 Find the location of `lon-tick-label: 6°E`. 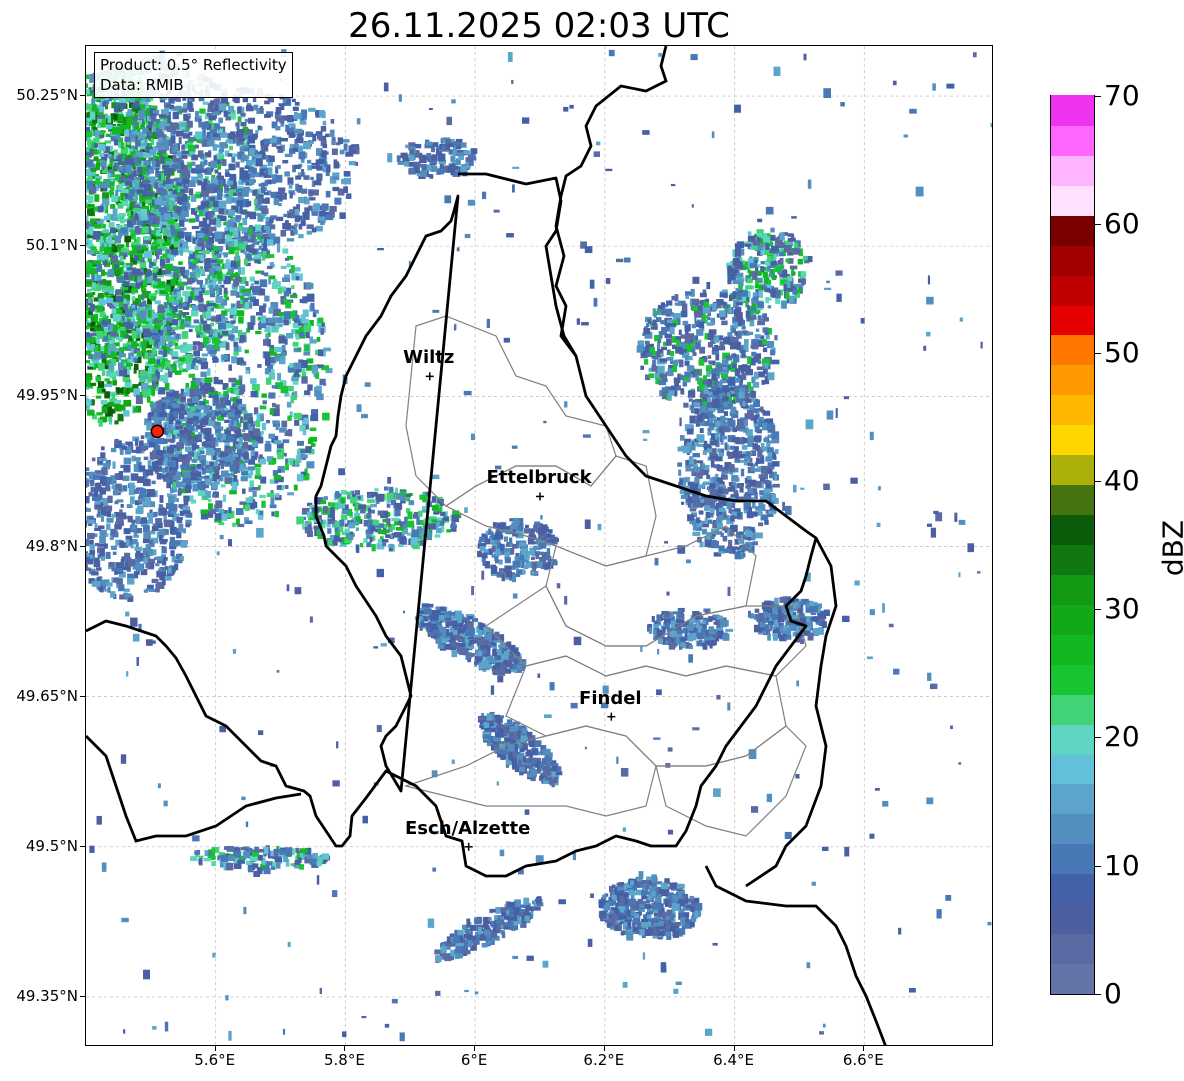

lon-tick-label: 6°E is located at coordinates (474, 1060).